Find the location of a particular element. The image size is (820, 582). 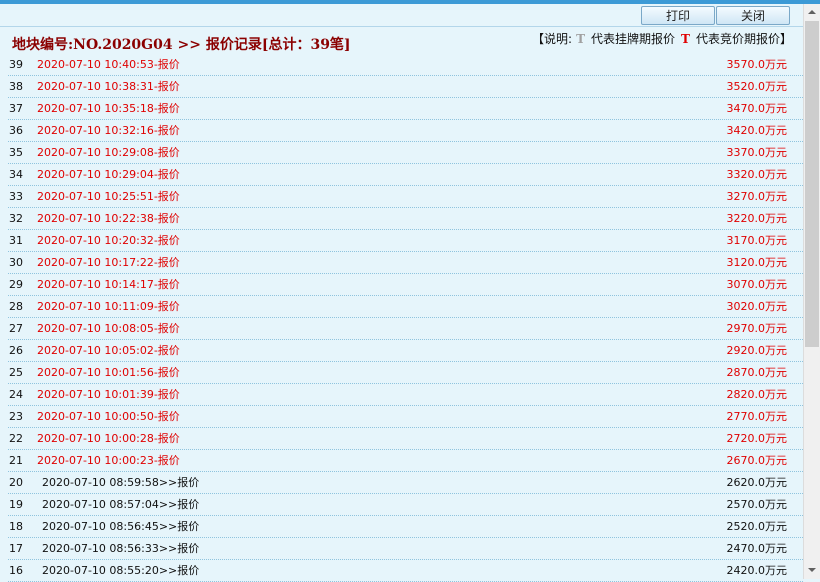

table-row: 26 2020-07-10 10:05:02-报价 2920.0万元 is located at coordinates (405, 351).